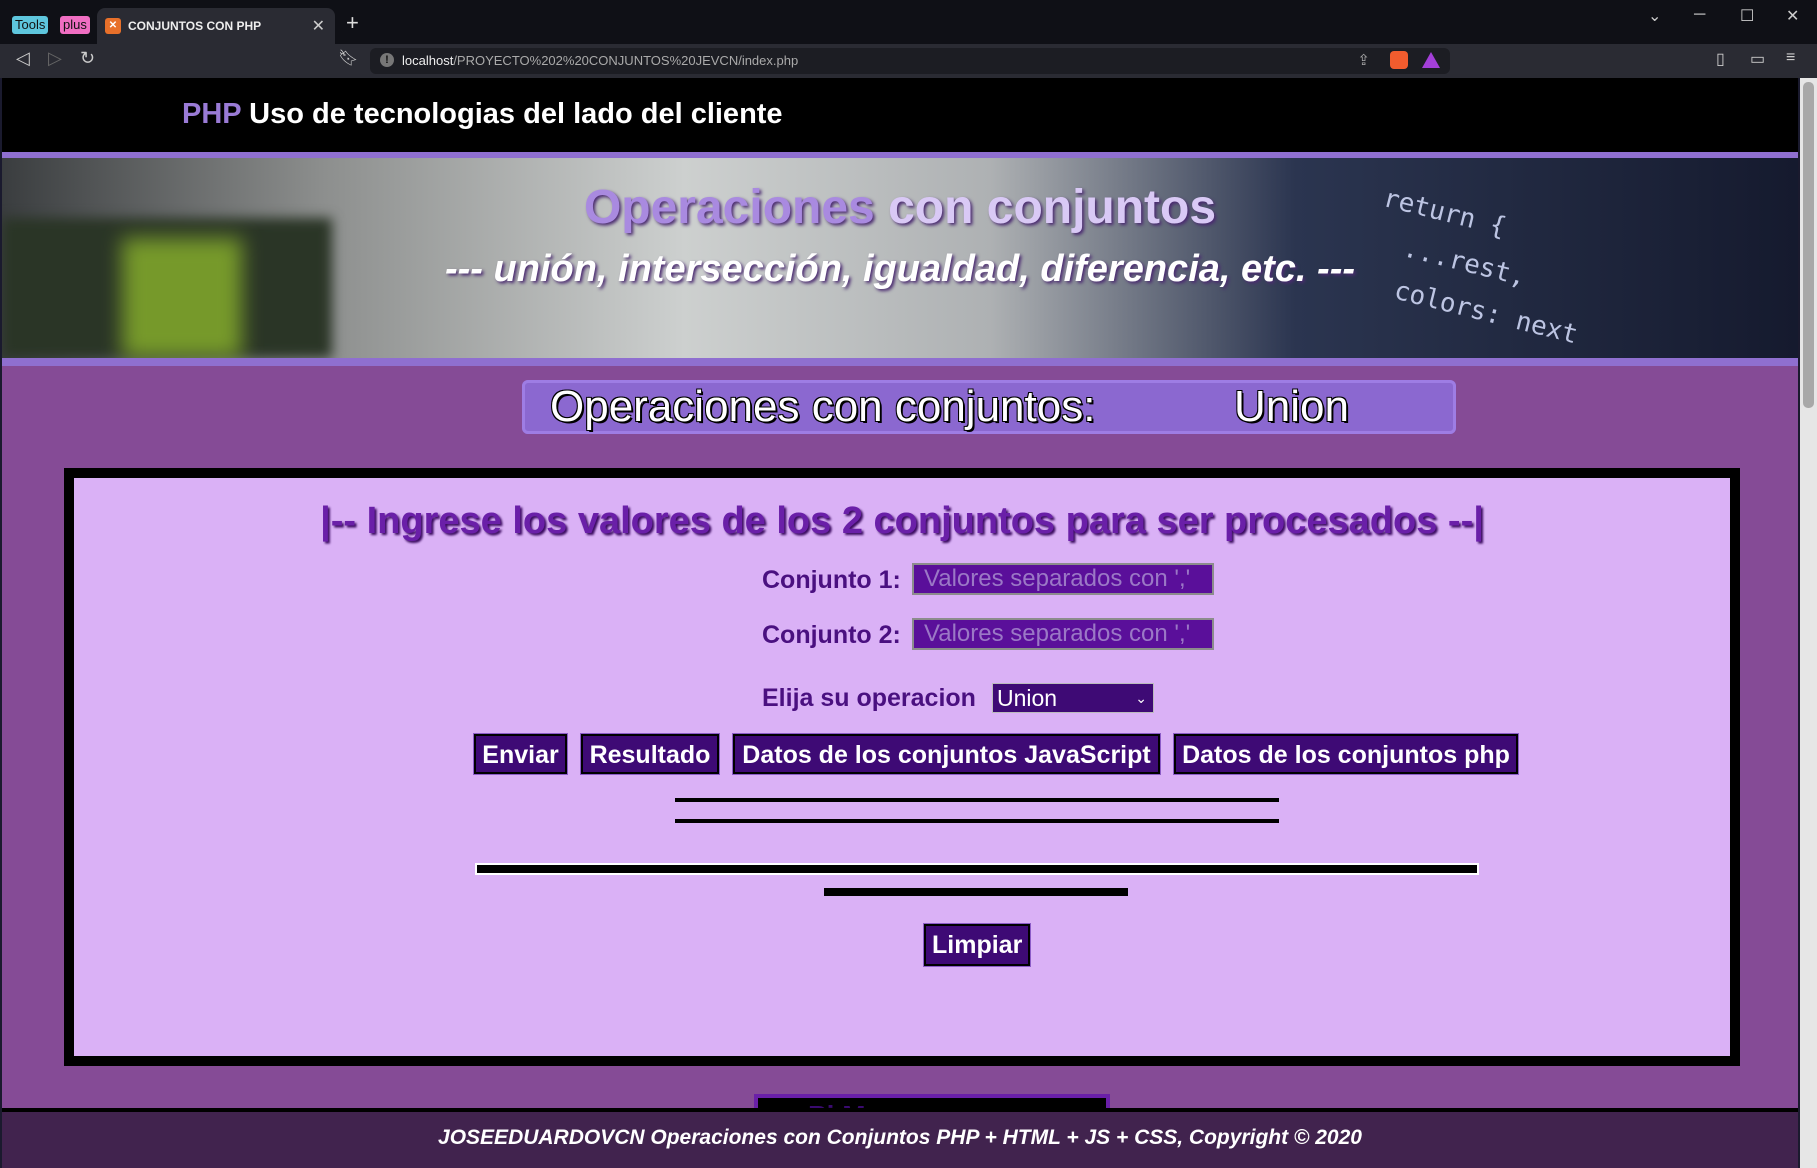 The image size is (1817, 1168). What do you see at coordinates (1073, 698) in the screenshot?
I see `operation-select: Union ⌄` at bounding box center [1073, 698].